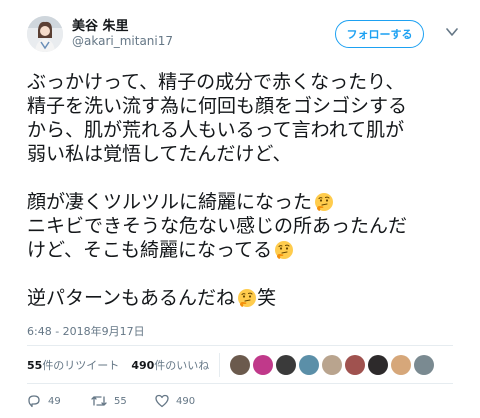 The width and height of the screenshot is (480, 418). I want to click on engagement-stats: 55 件のリツイート 490 件のいいね, so click(242, 365).